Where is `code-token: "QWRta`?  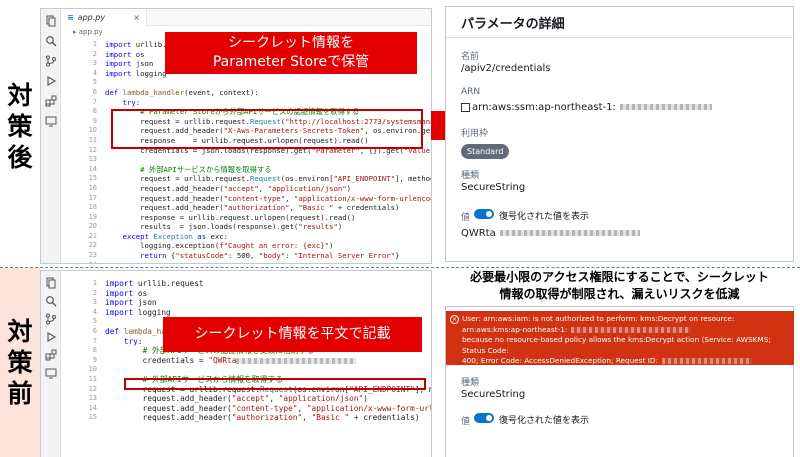 code-token: "QWRta is located at coordinates (222, 360).